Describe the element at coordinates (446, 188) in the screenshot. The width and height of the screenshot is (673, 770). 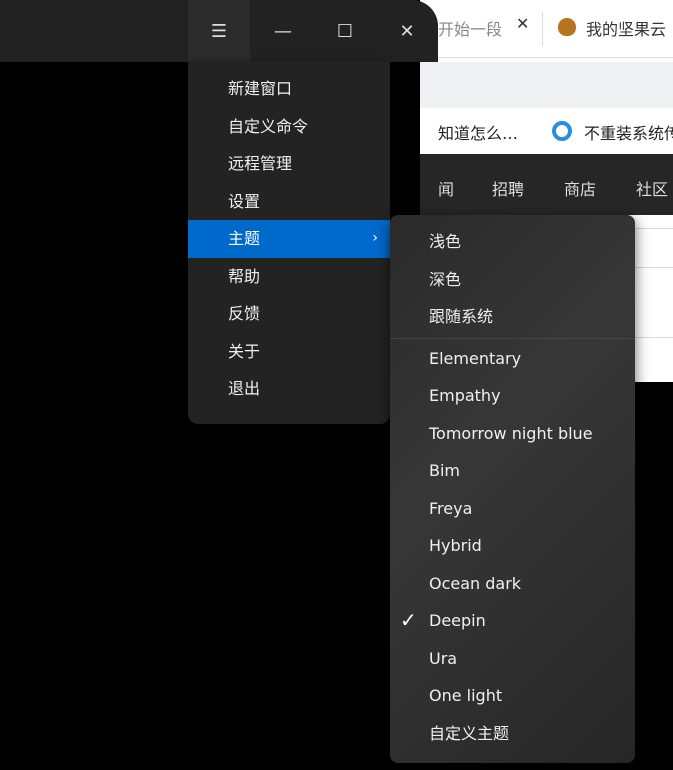
I see `nav-link: 闻` at that location.